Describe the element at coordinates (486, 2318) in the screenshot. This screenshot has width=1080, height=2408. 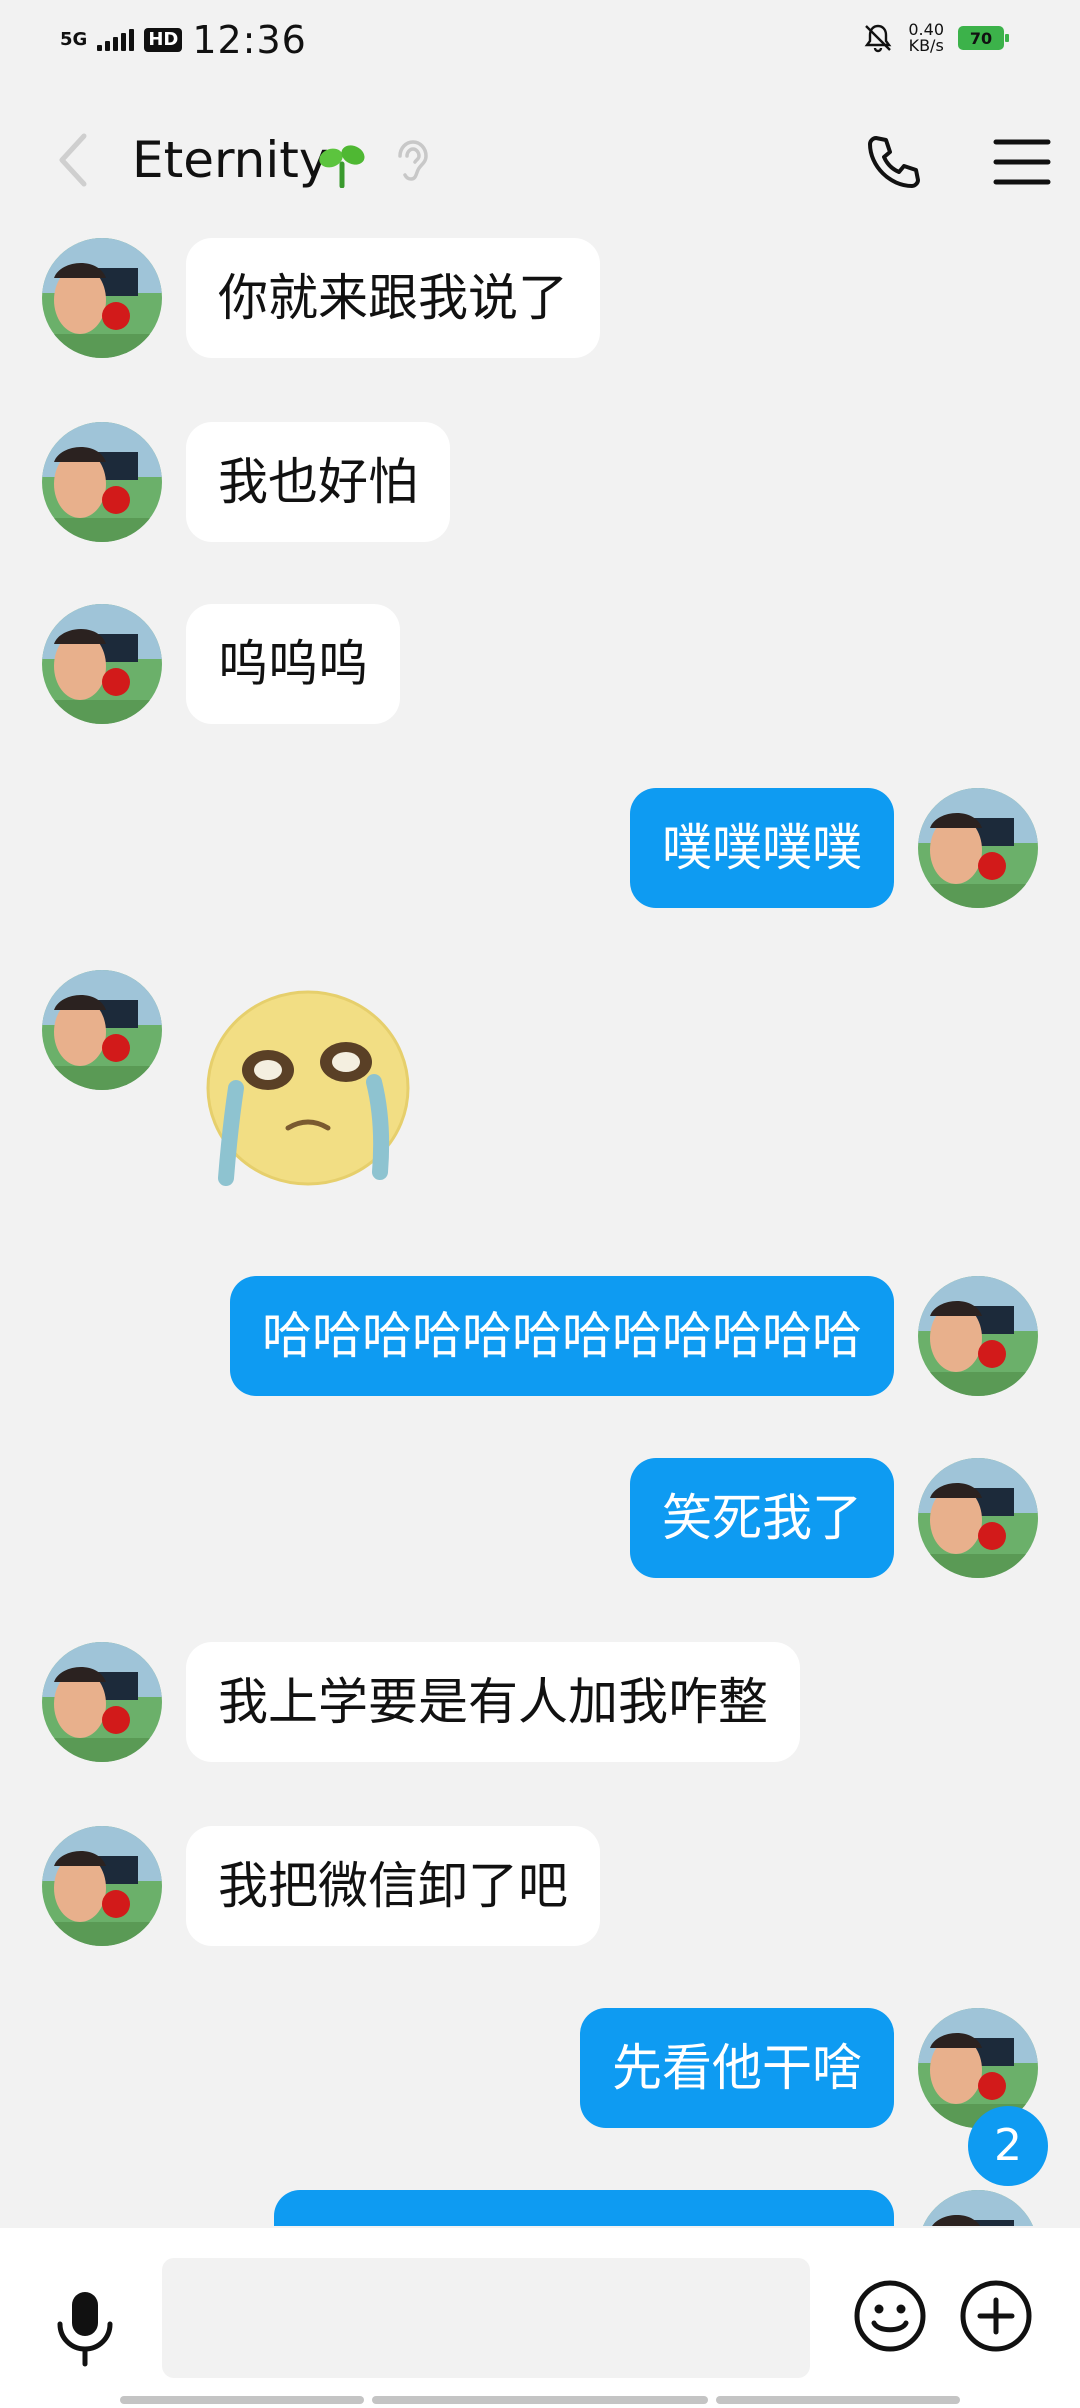
I see `message-input` at that location.